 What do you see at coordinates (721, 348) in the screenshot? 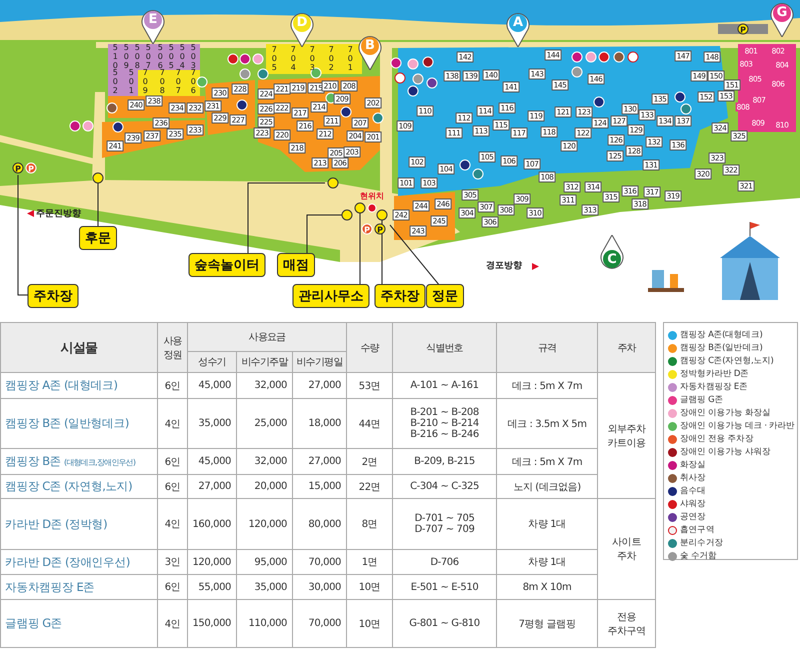
I see `legend-label: 캠핑장 B존(일반데크)` at bounding box center [721, 348].